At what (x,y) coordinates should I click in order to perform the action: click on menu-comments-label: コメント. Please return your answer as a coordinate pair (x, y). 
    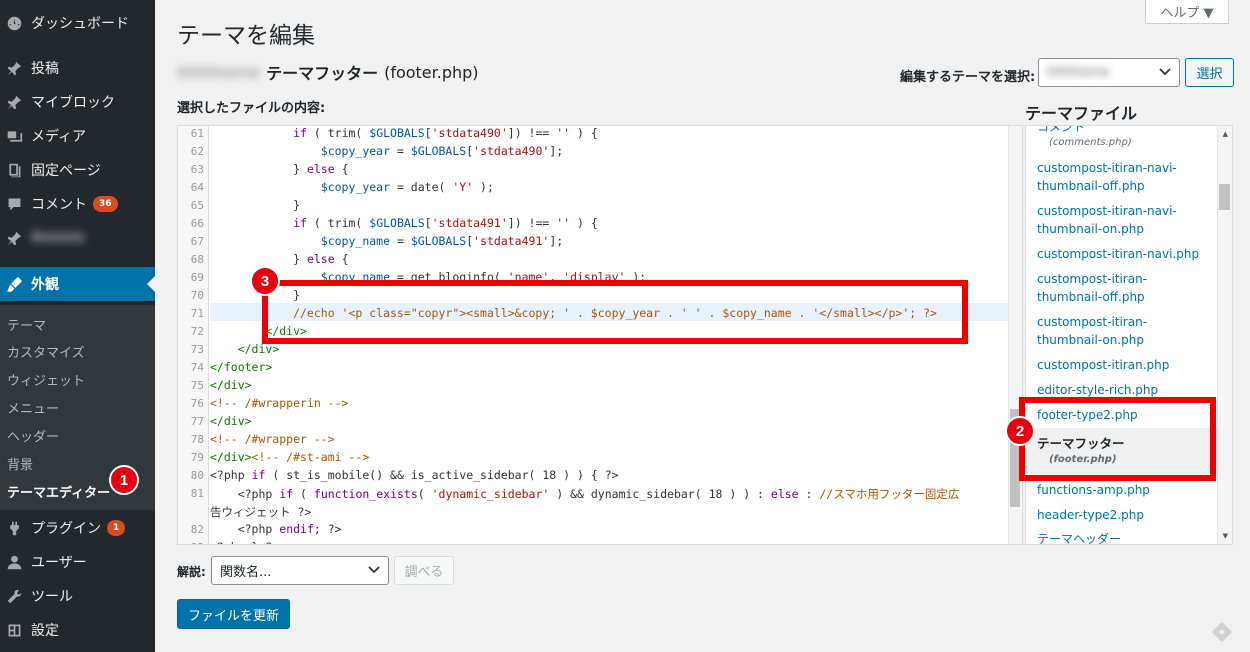
    Looking at the image, I should click on (59, 205).